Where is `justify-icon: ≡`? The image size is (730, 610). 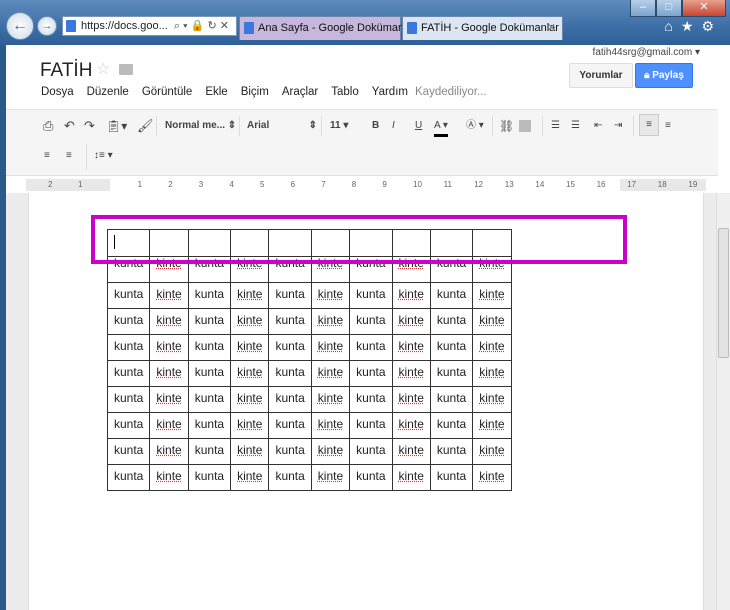 justify-icon: ≡ is located at coordinates (69, 156).